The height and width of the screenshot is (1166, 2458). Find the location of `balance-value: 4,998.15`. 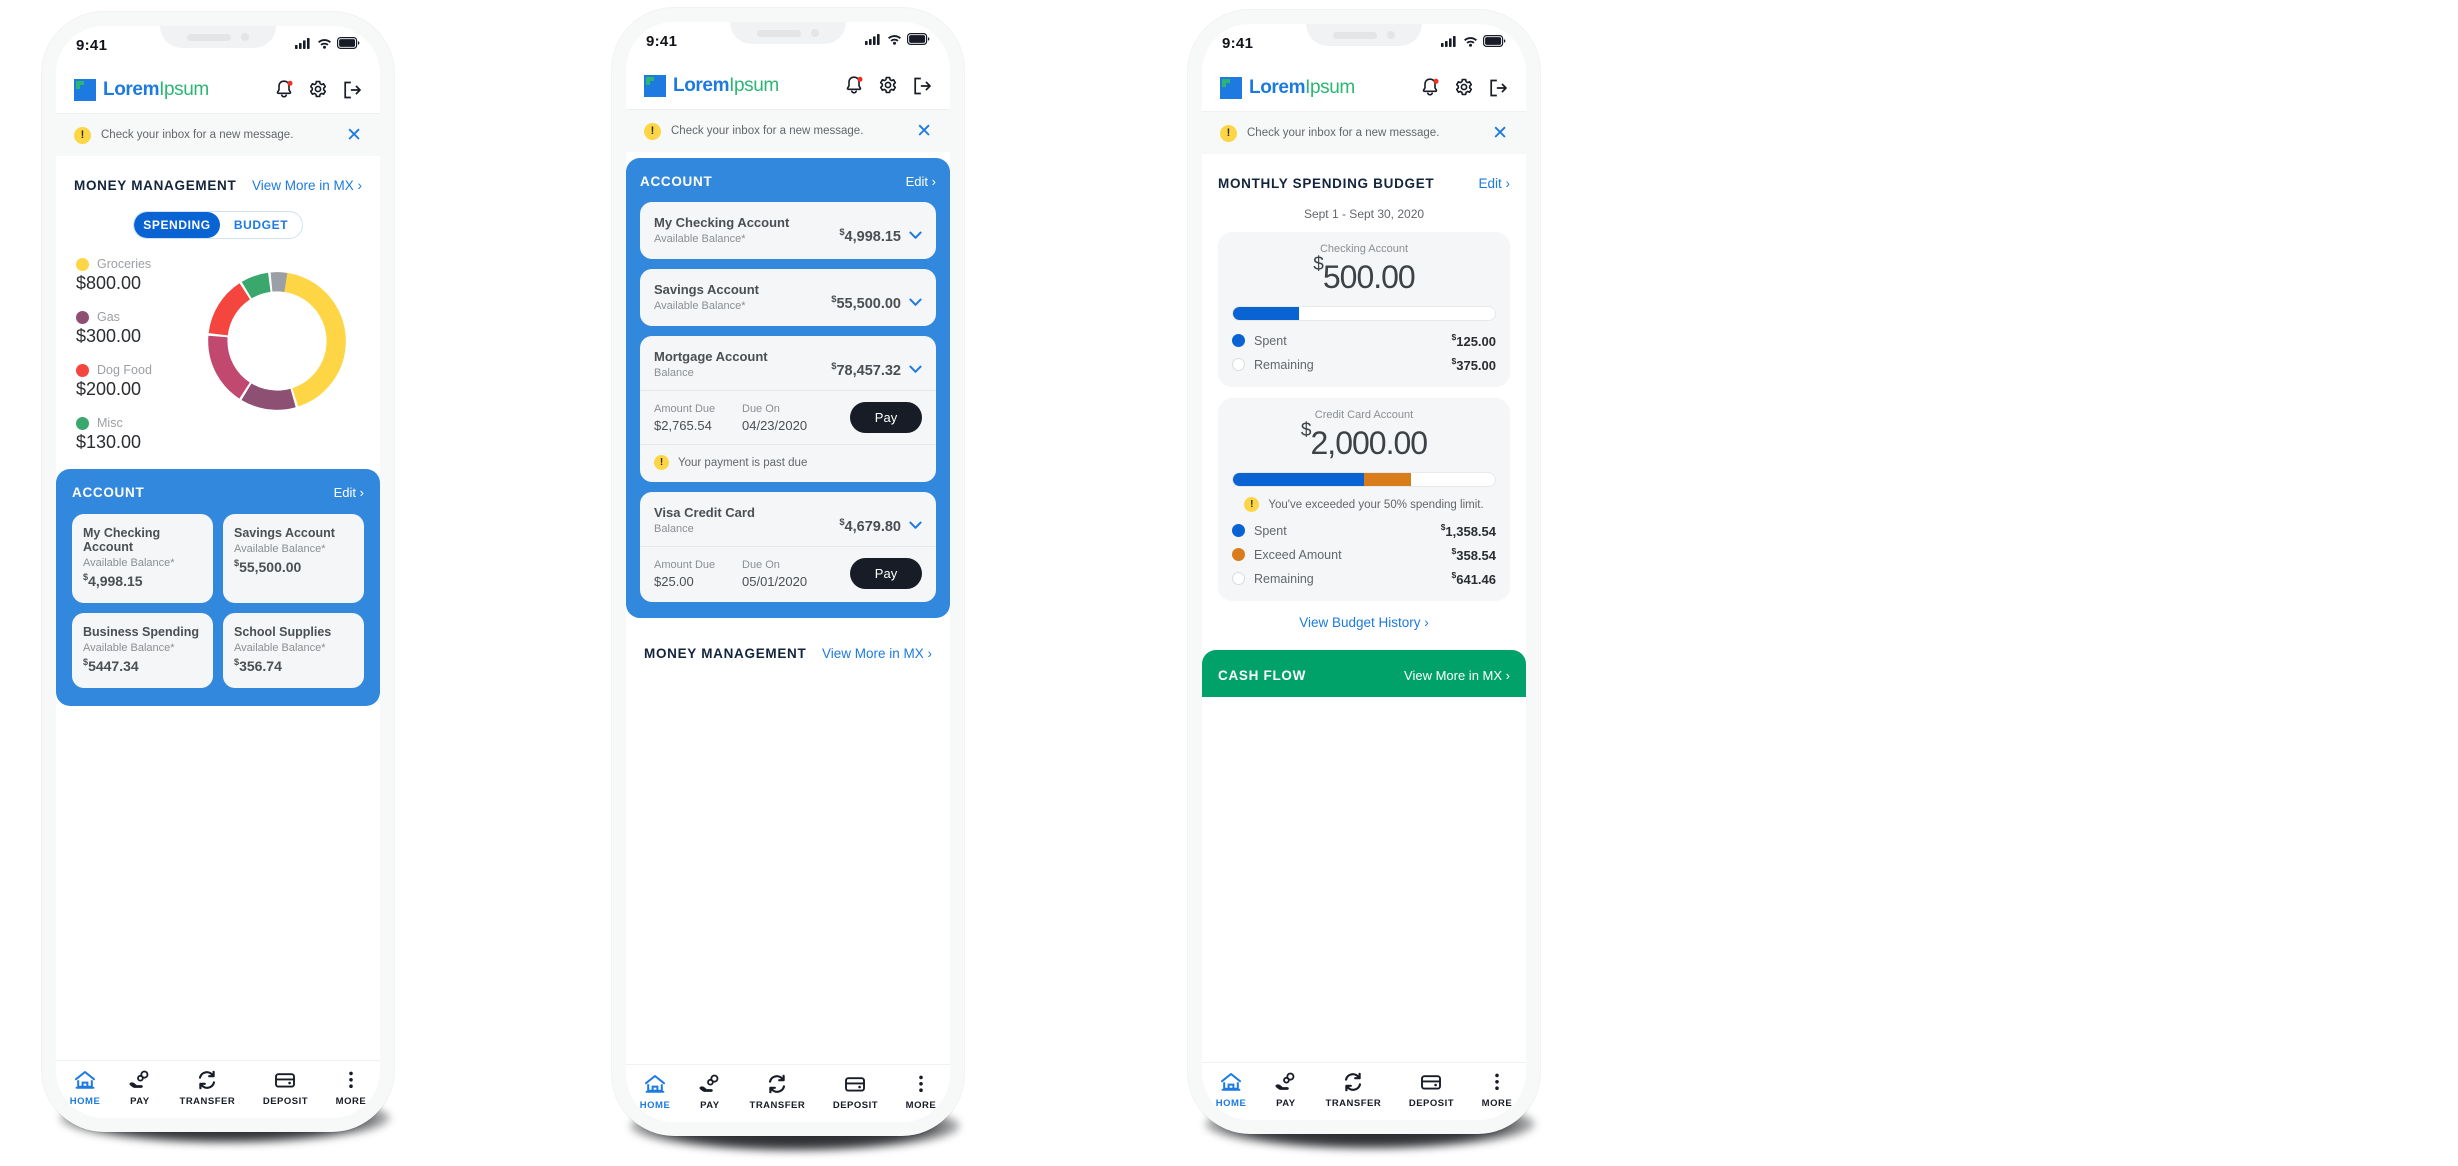

balance-value: 4,998.15 is located at coordinates (872, 237).